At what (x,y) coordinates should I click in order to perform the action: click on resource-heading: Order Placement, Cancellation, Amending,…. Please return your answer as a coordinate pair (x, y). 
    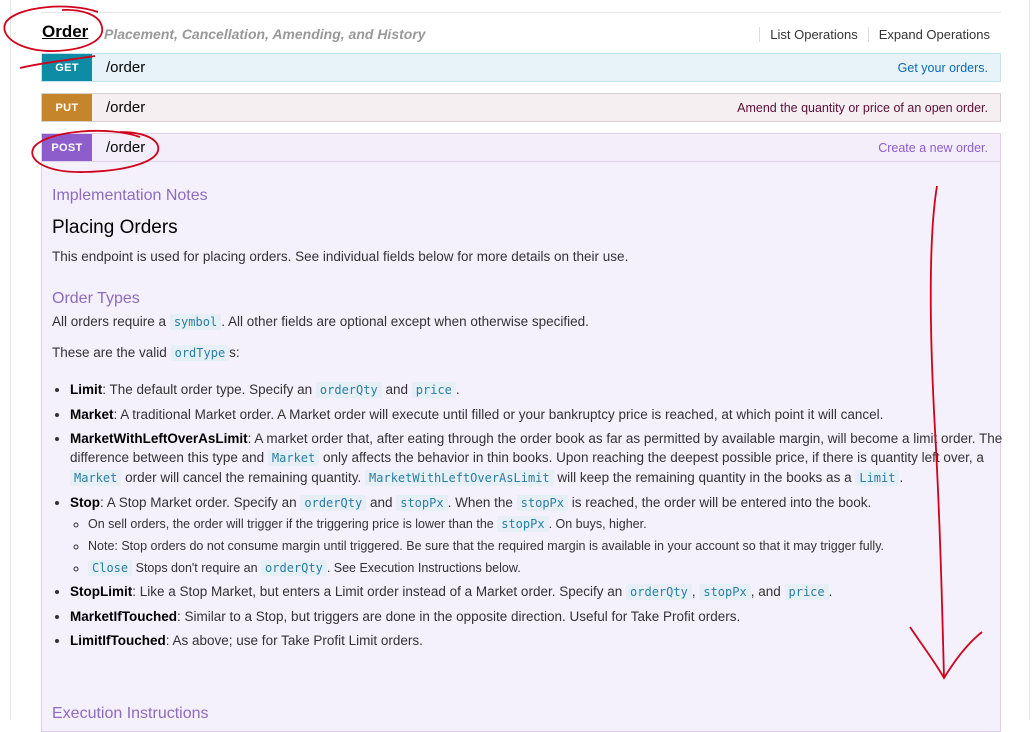
    Looking at the image, I should click on (521, 34).